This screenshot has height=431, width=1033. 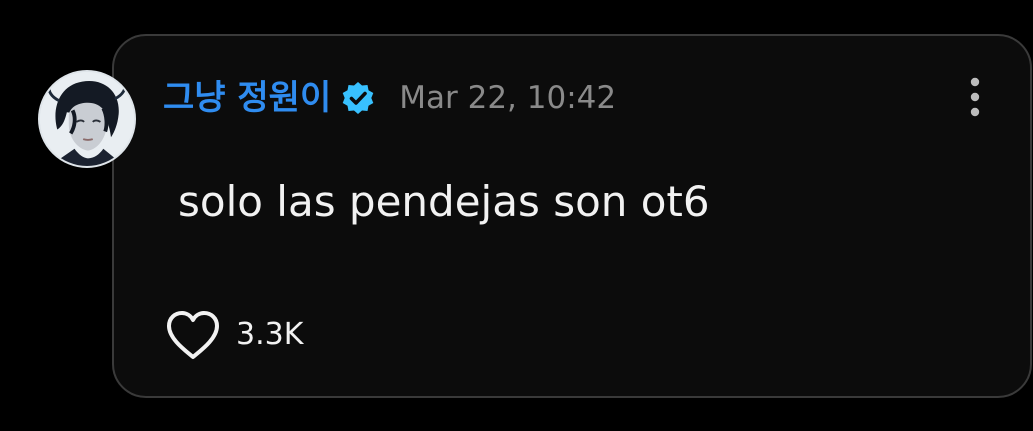 What do you see at coordinates (358, 98) in the screenshot?
I see `verified-badge-icon` at bounding box center [358, 98].